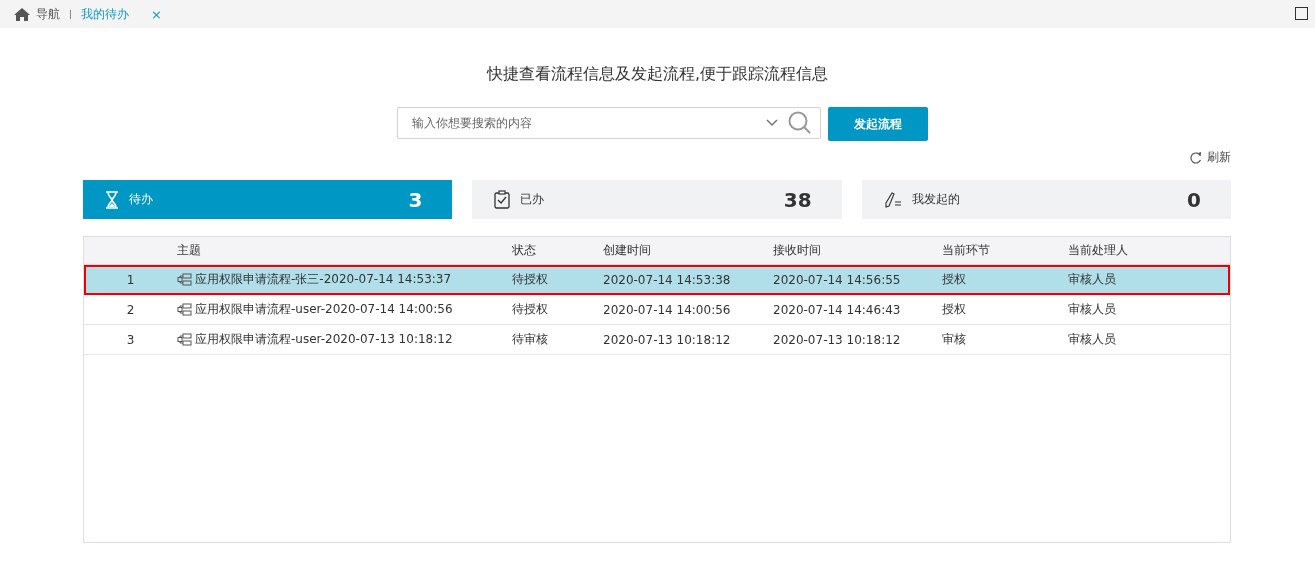 Image resolution: width=1315 pixels, height=582 pixels. Describe the element at coordinates (141, 199) in the screenshot. I see `tab-label: 待办` at that location.